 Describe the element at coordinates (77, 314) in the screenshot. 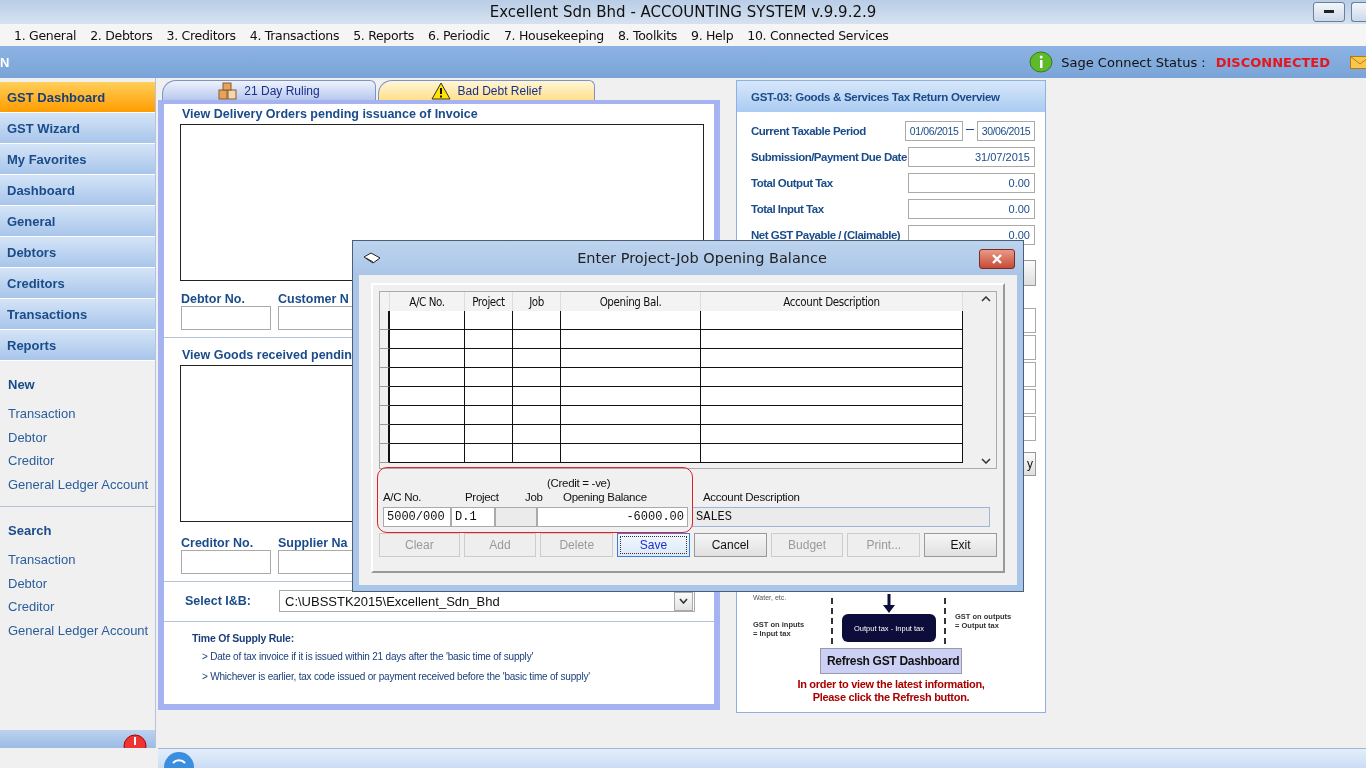

I see `sidebar-item: Transactions` at that location.